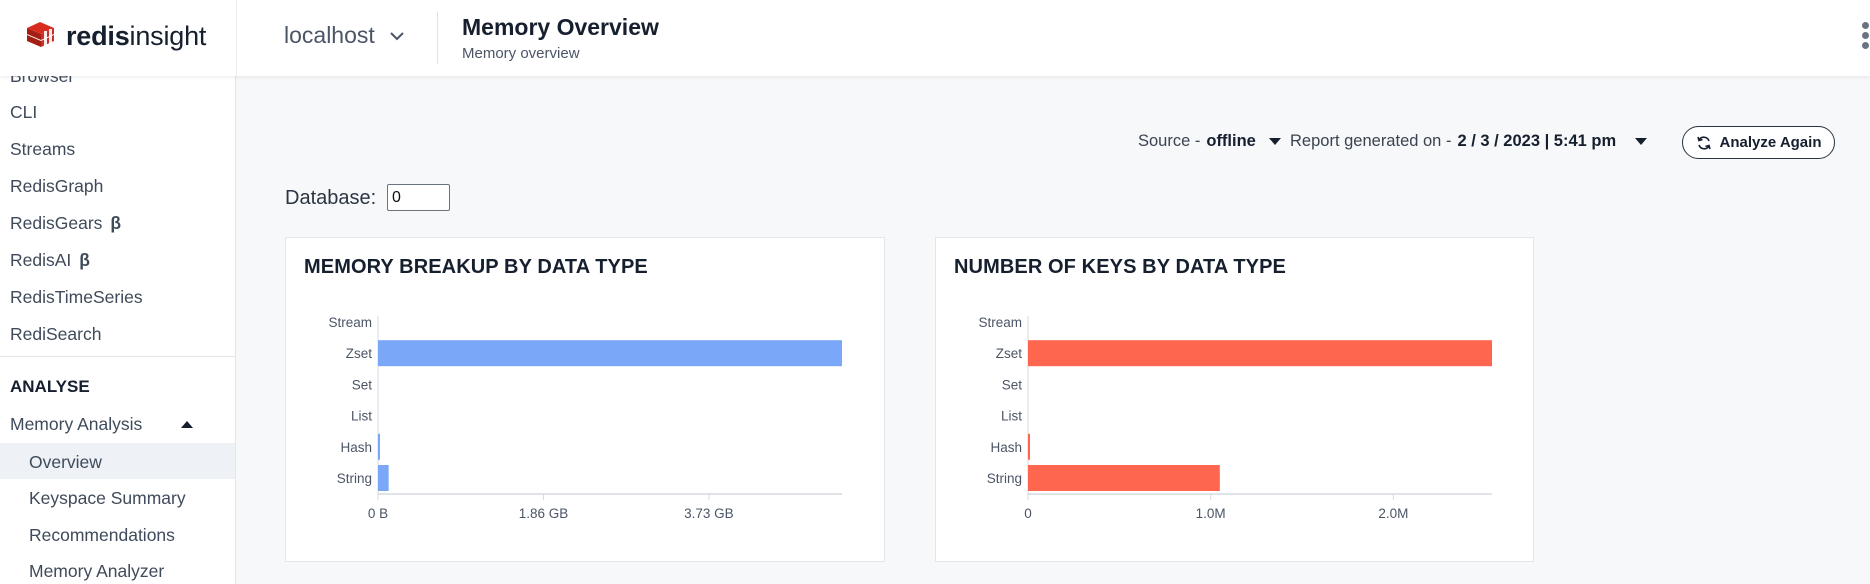  What do you see at coordinates (40, 35) in the screenshot?
I see `redis-logo-icon` at bounding box center [40, 35].